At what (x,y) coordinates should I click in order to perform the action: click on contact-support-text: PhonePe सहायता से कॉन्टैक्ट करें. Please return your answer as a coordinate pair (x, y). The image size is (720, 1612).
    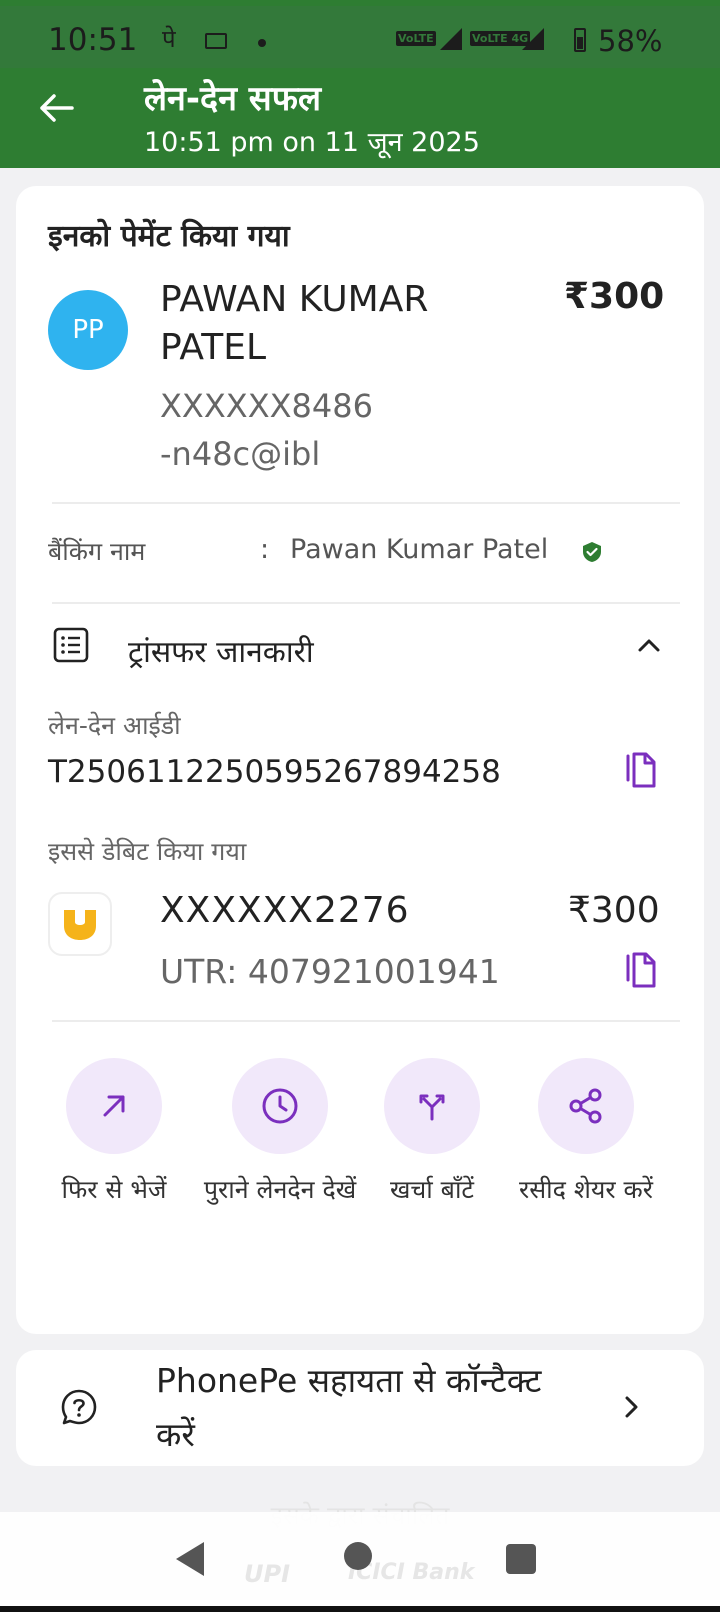
    Looking at the image, I should click on (356, 1408).